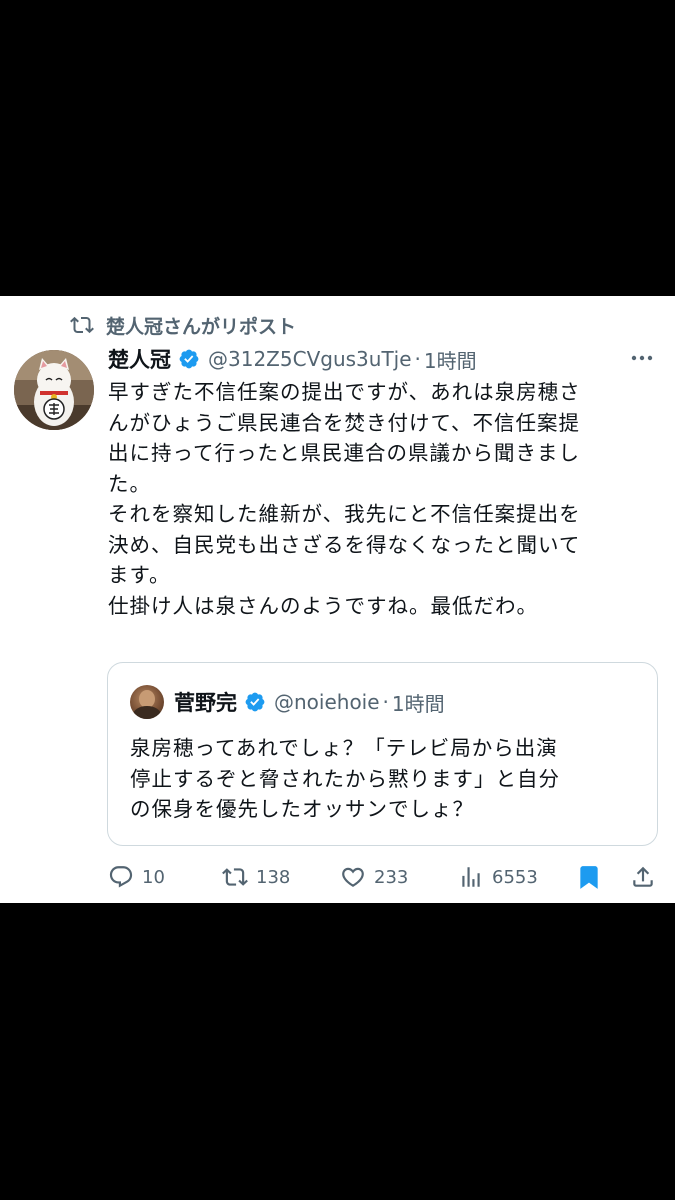 This screenshot has width=675, height=1200. I want to click on quoted-avatar, so click(147, 702).